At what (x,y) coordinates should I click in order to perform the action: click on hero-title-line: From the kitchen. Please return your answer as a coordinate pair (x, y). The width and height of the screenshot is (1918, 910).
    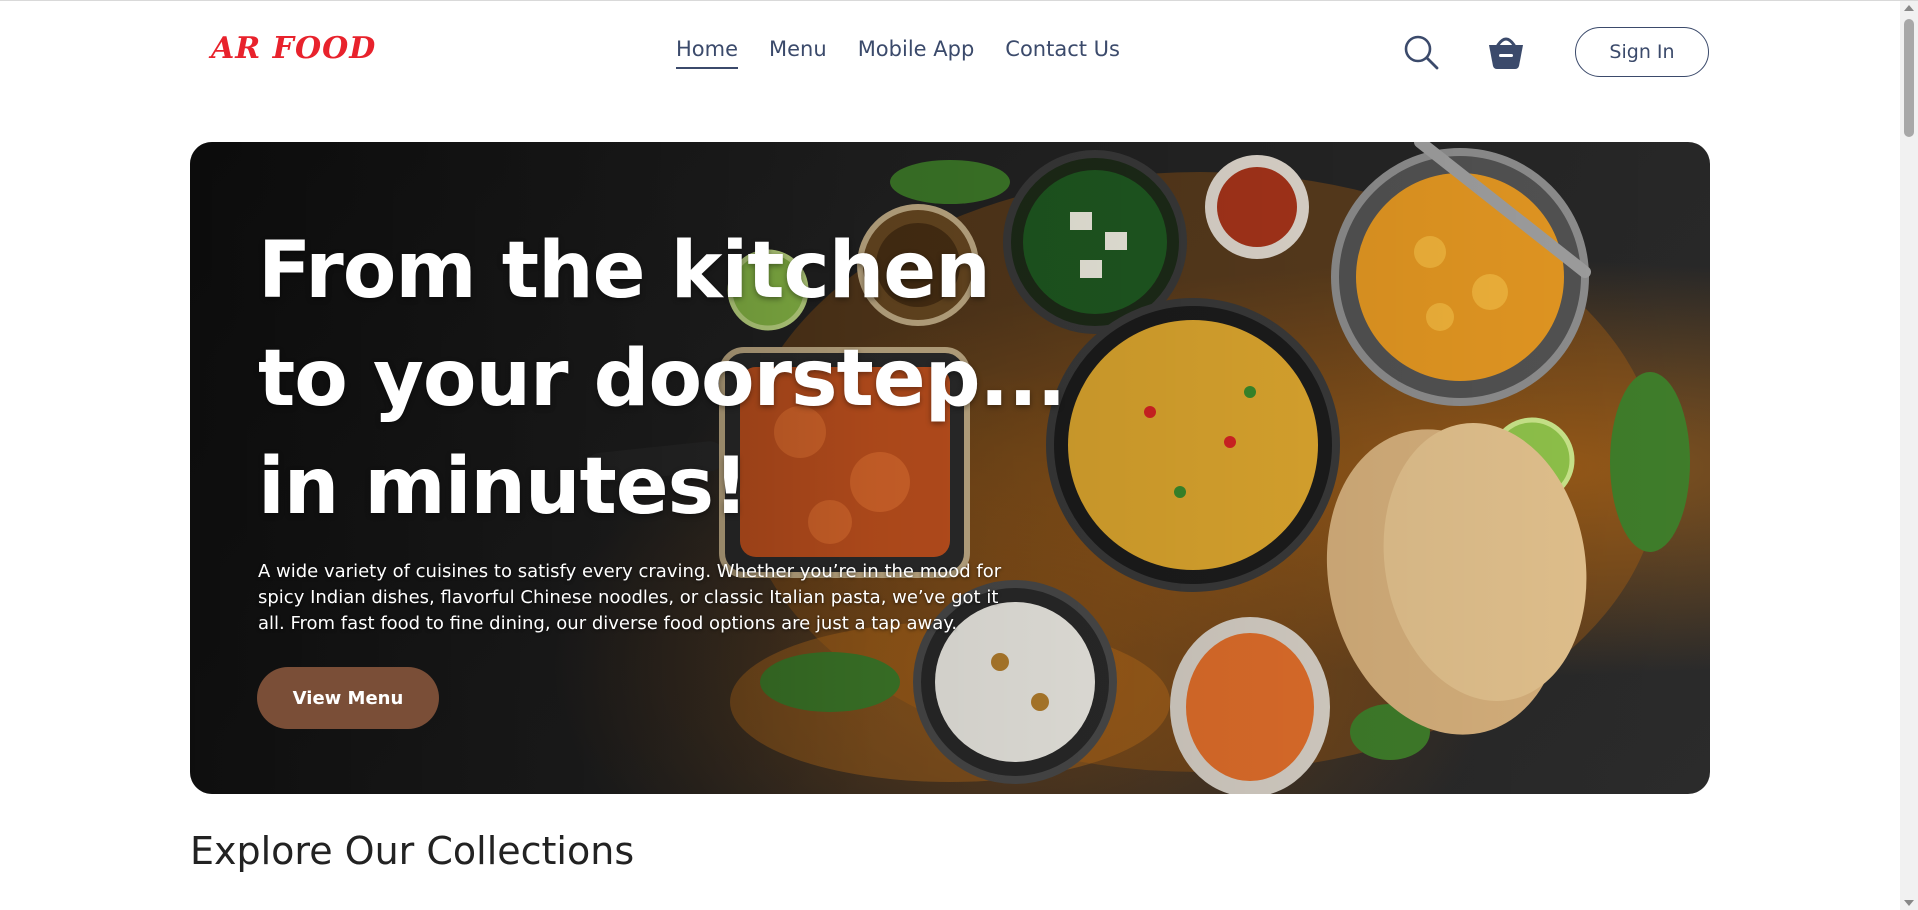
    Looking at the image, I should click on (624, 271).